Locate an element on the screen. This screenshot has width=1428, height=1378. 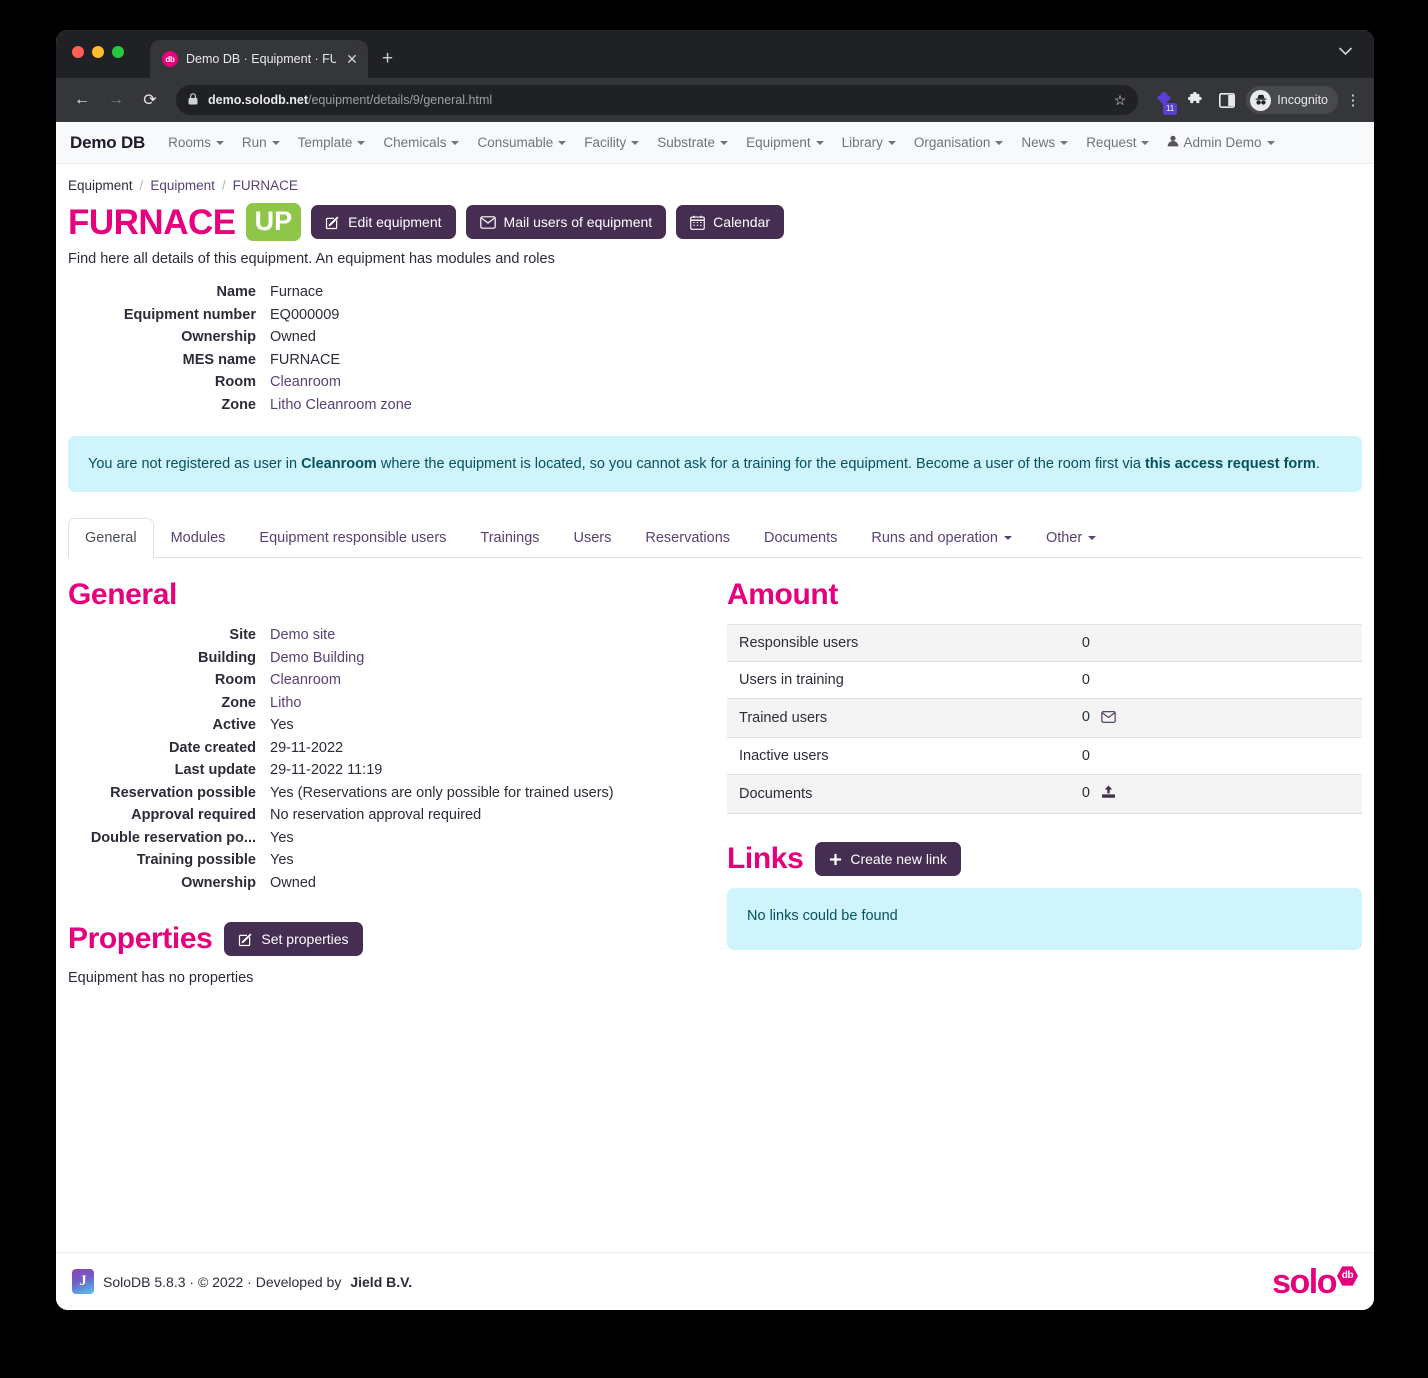
profile-incognito-button: Incognito is located at coordinates (1292, 100).